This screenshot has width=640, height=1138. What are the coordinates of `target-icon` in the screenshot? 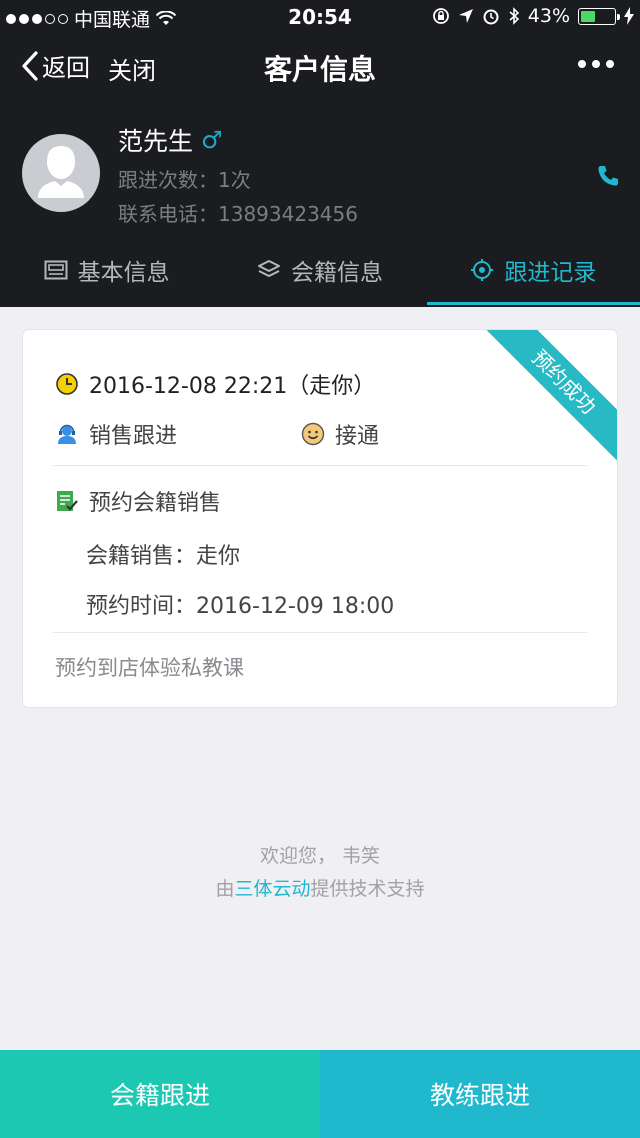 It's located at (482, 270).